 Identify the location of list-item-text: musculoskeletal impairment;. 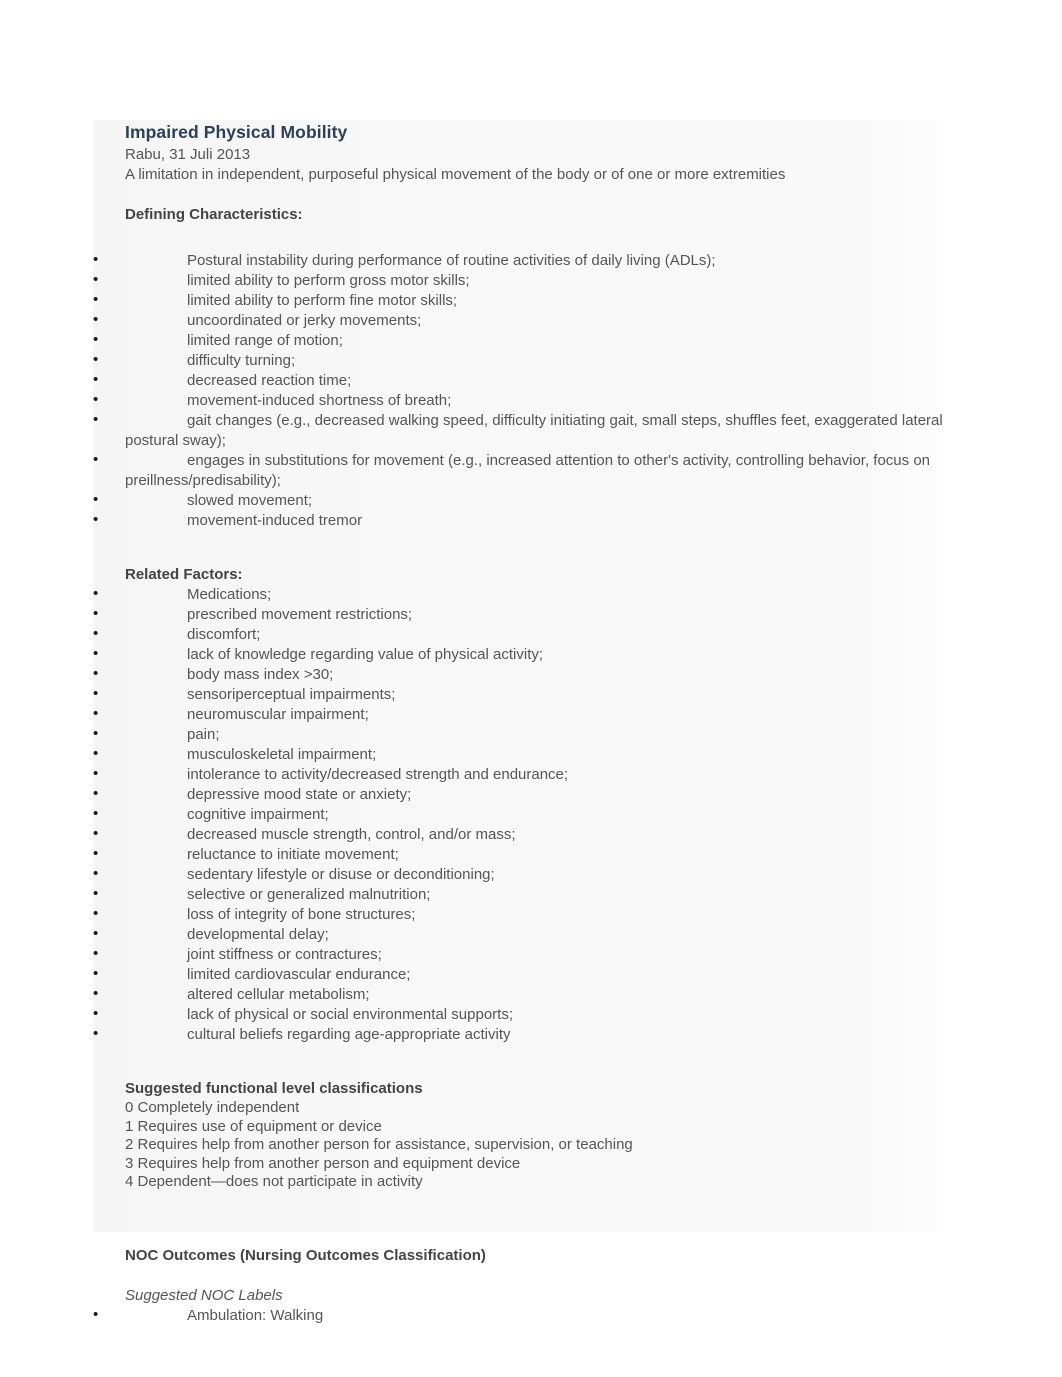
(282, 754).